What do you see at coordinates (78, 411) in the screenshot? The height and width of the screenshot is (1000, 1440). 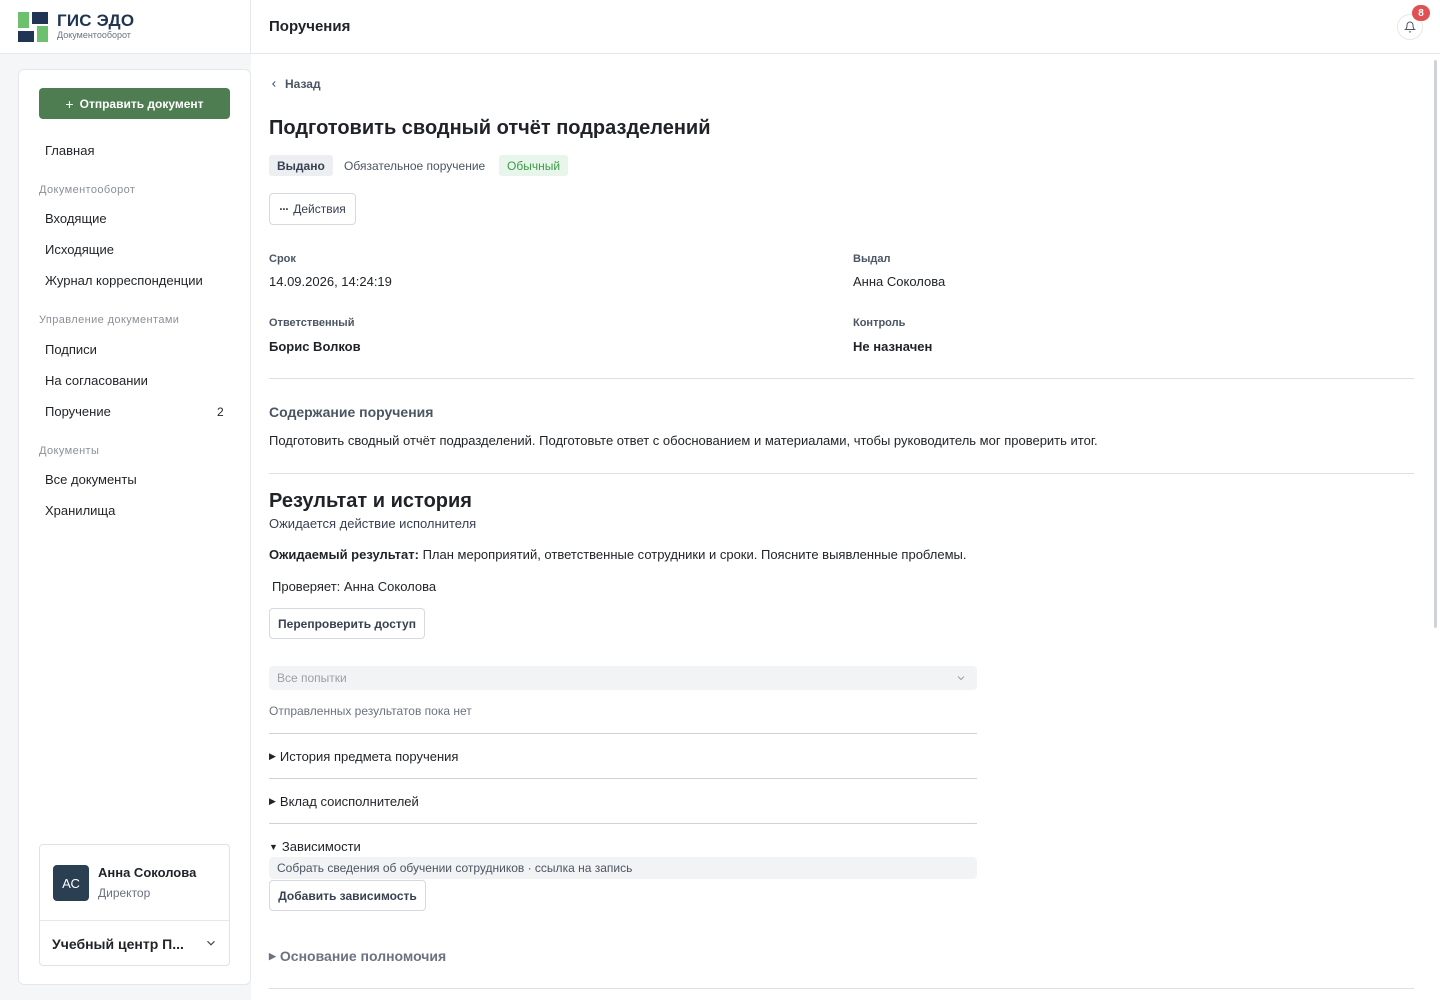 I see `sidebar-item-assignment: Поручение` at bounding box center [78, 411].